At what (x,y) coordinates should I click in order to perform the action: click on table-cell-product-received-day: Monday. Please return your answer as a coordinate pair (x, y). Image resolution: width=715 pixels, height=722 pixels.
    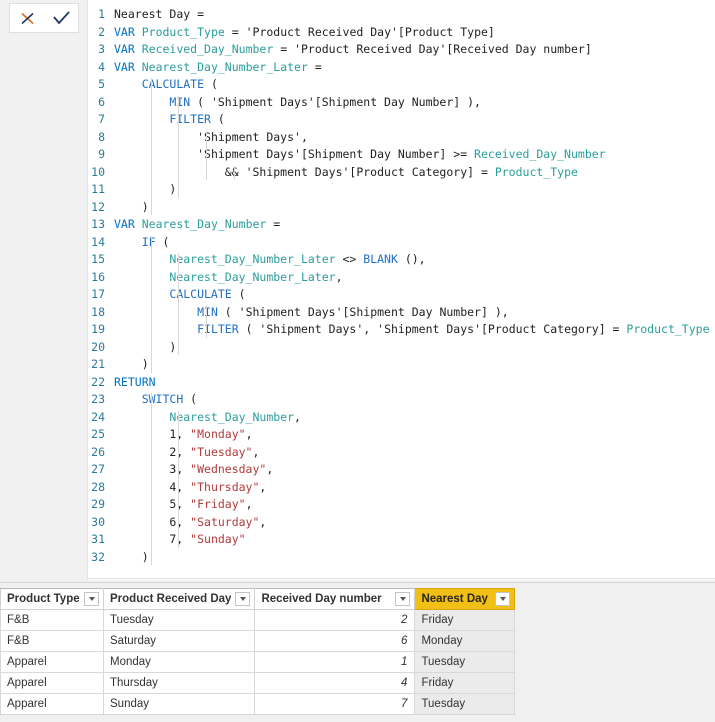
    Looking at the image, I should click on (179, 662).